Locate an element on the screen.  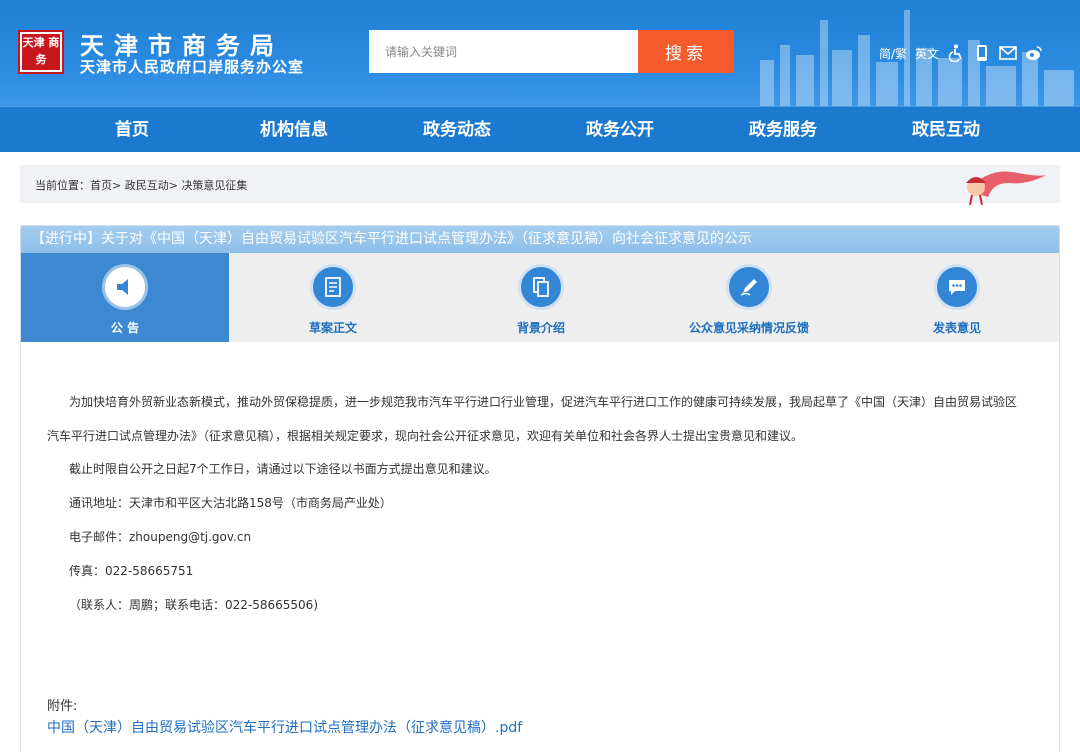
tab-submit-opinion: 发表意见 is located at coordinates (957, 297).